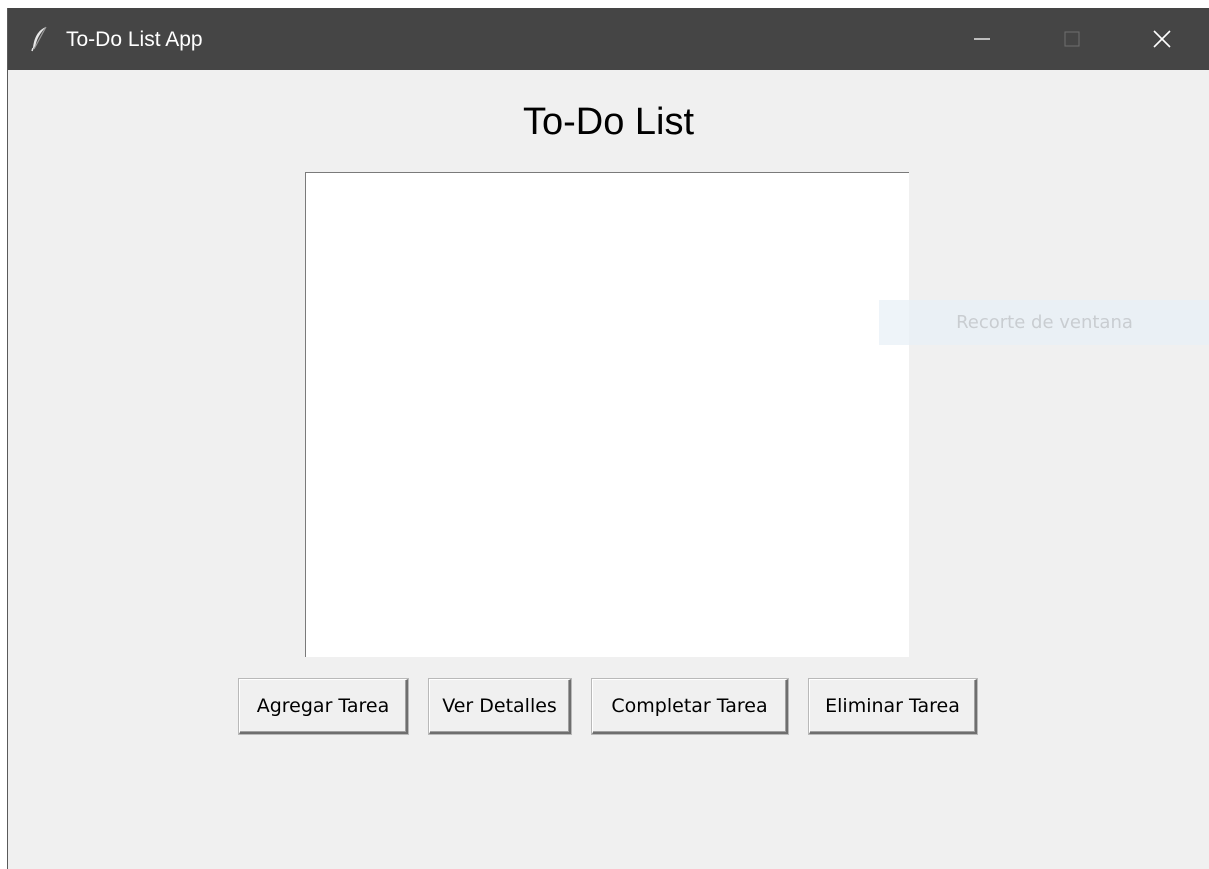  I want to click on close-icon, so click(1162, 39).